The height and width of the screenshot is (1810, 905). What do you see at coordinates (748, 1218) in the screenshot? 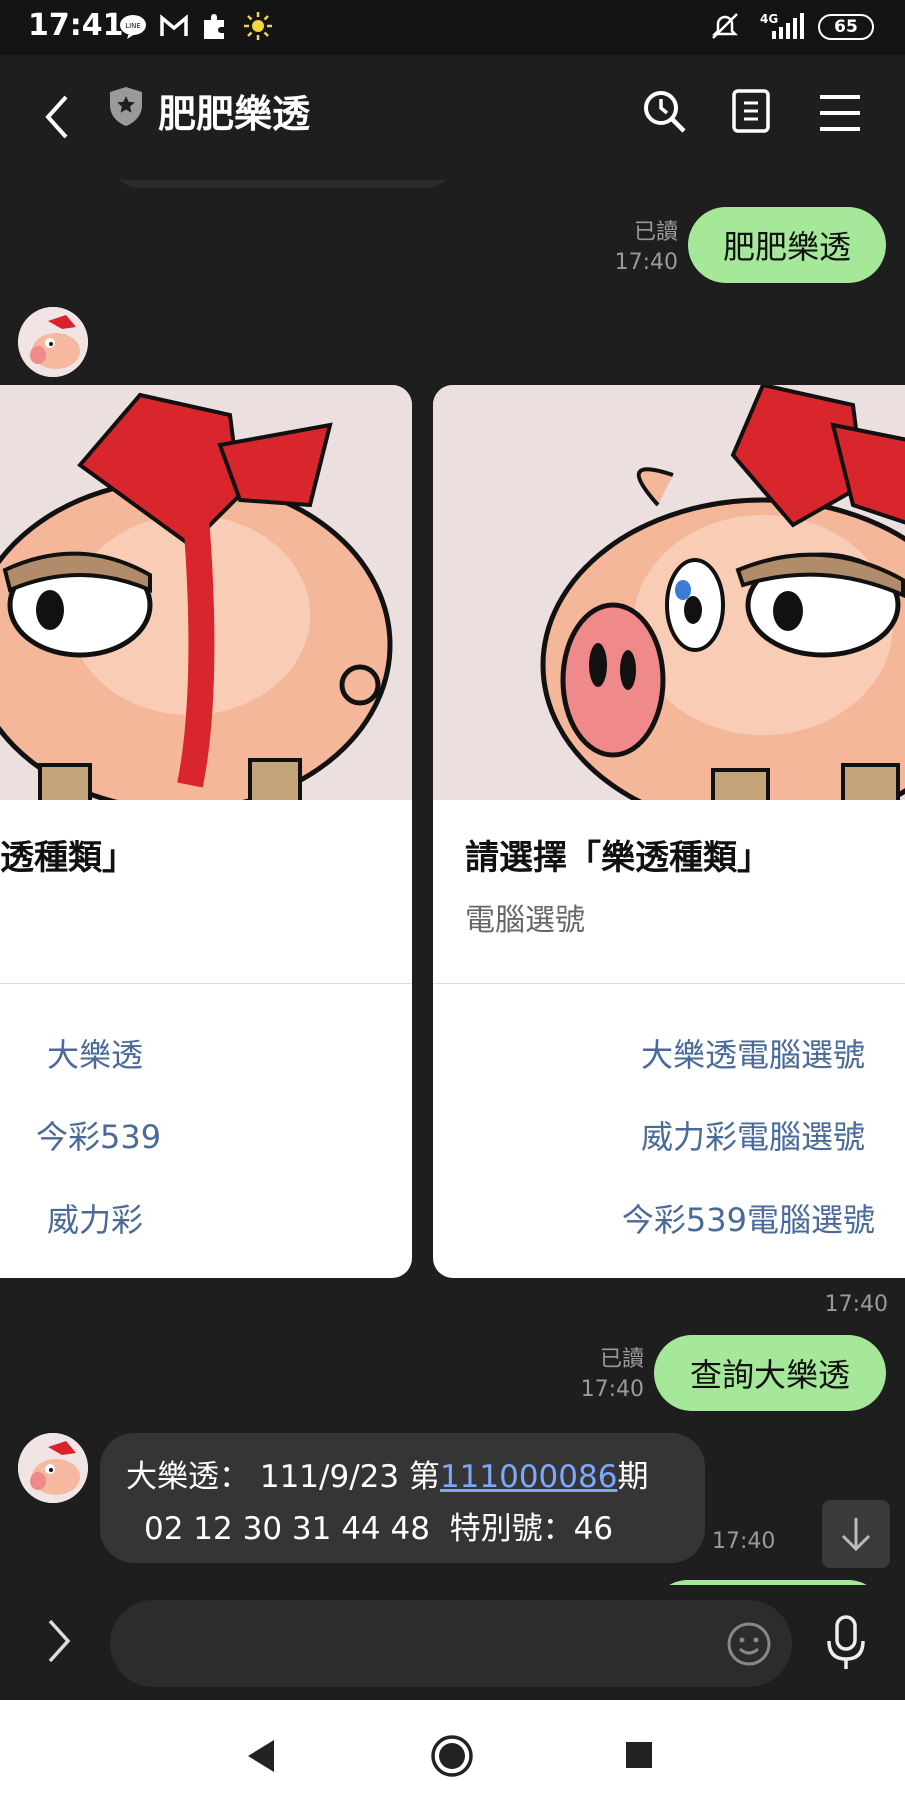
I see `card-action-button: 今彩539電腦選號` at bounding box center [748, 1218].